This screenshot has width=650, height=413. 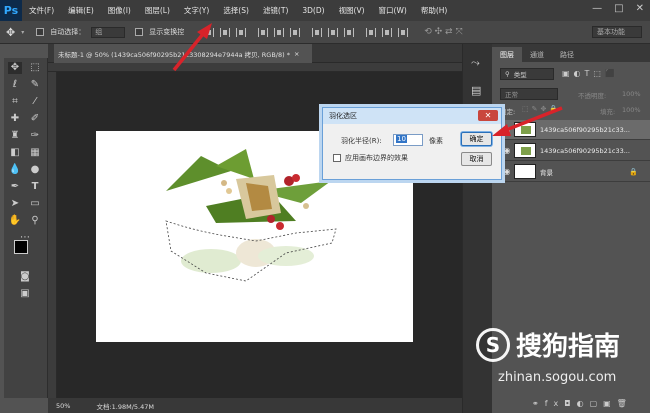 I want to click on healing-brush-icon: ✚, so click(x=15, y=119).